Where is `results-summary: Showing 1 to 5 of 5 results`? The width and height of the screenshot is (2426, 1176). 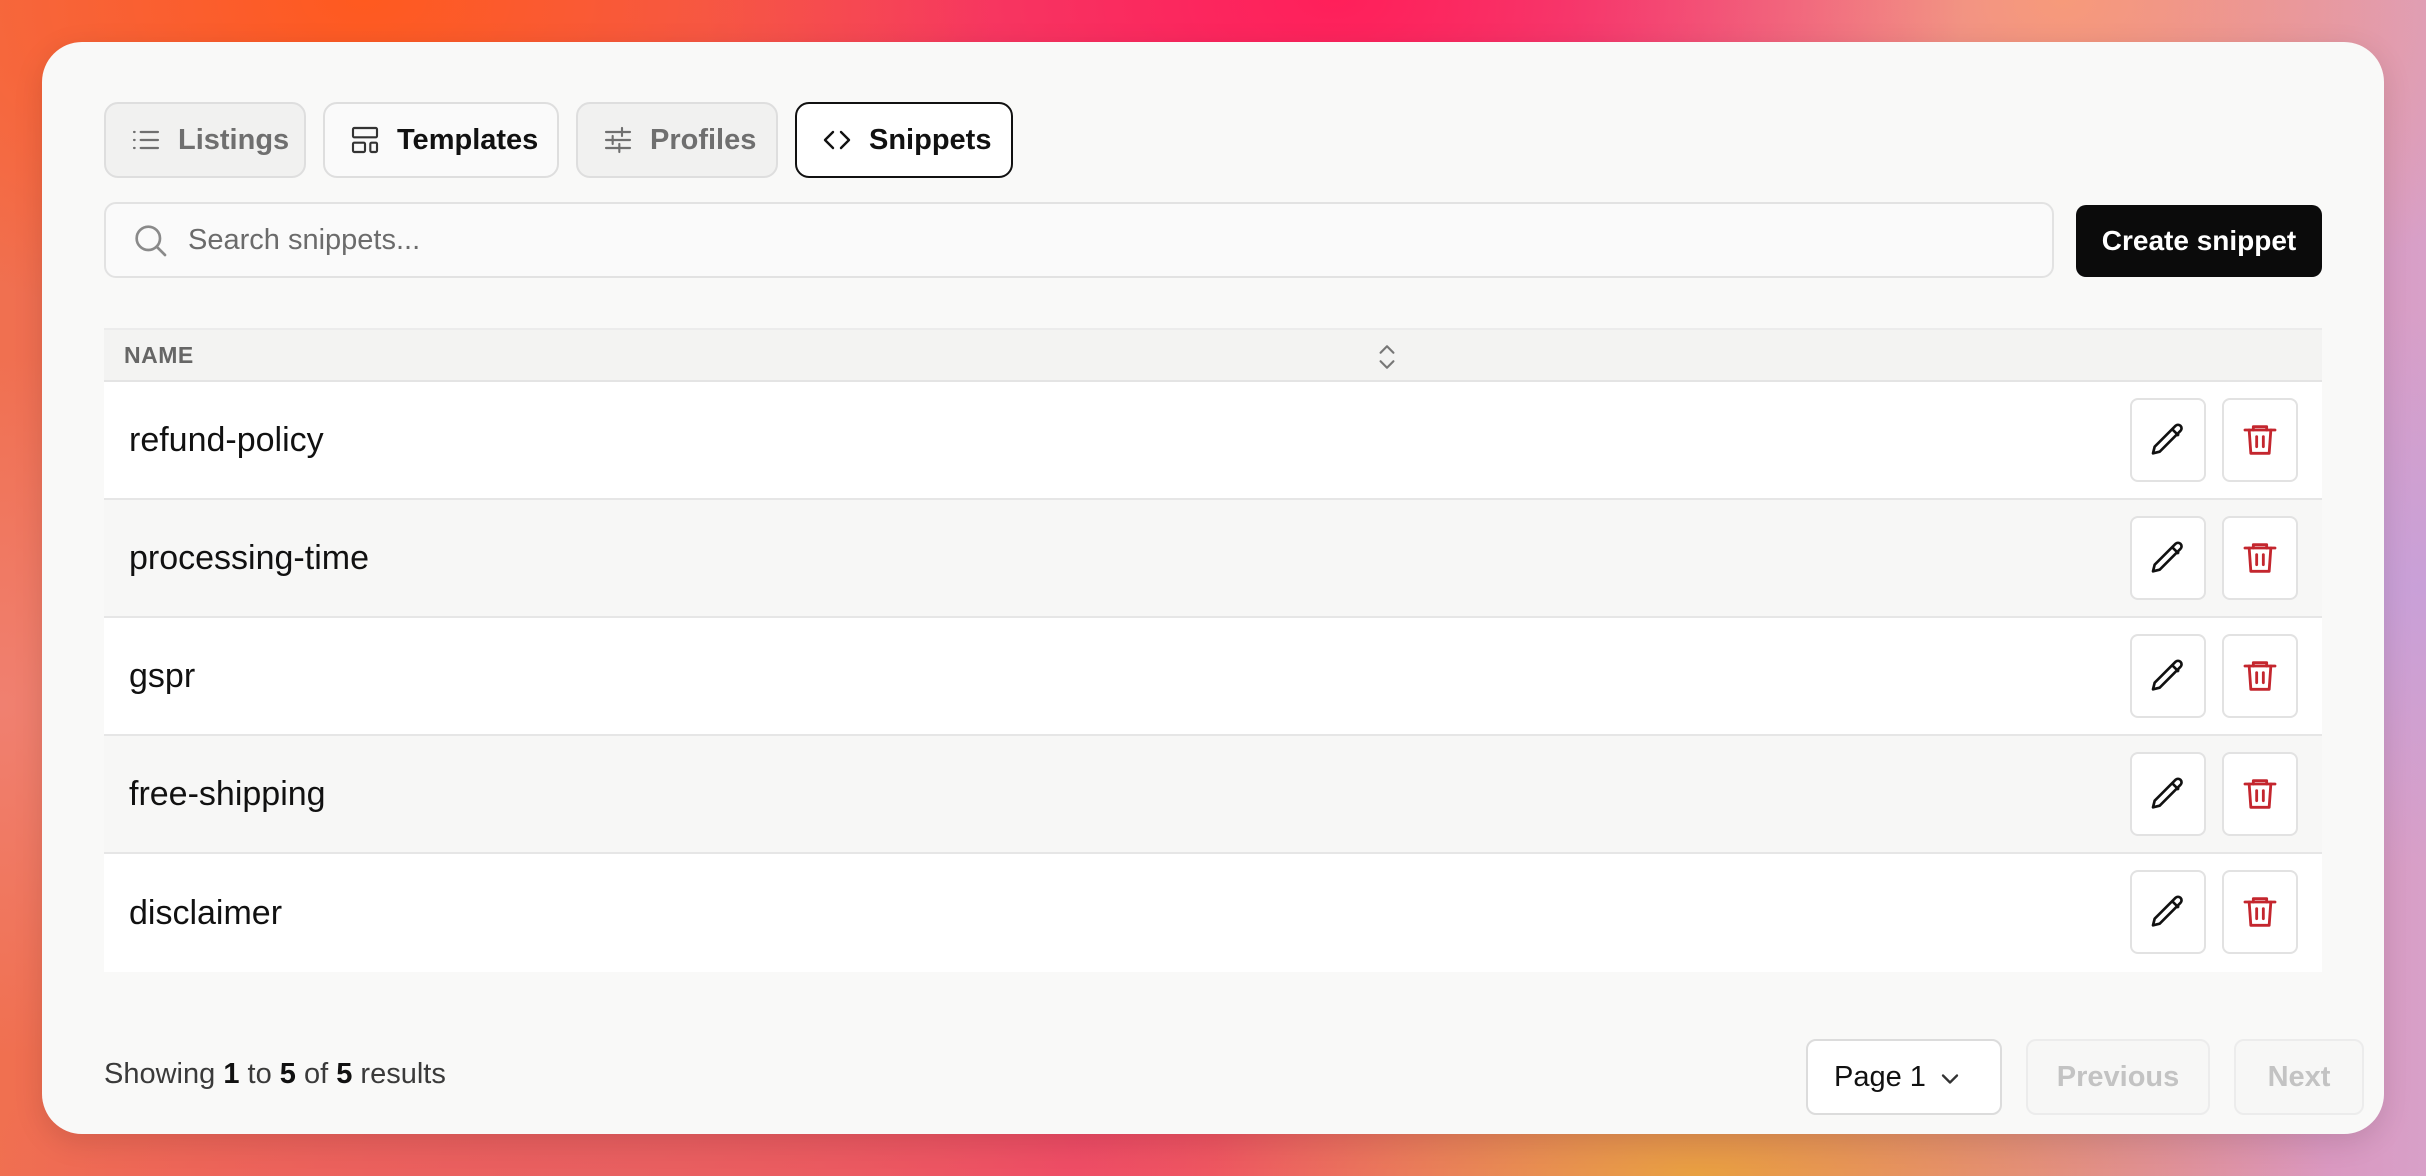 results-summary: Showing 1 to 5 of 5 results is located at coordinates (275, 1074).